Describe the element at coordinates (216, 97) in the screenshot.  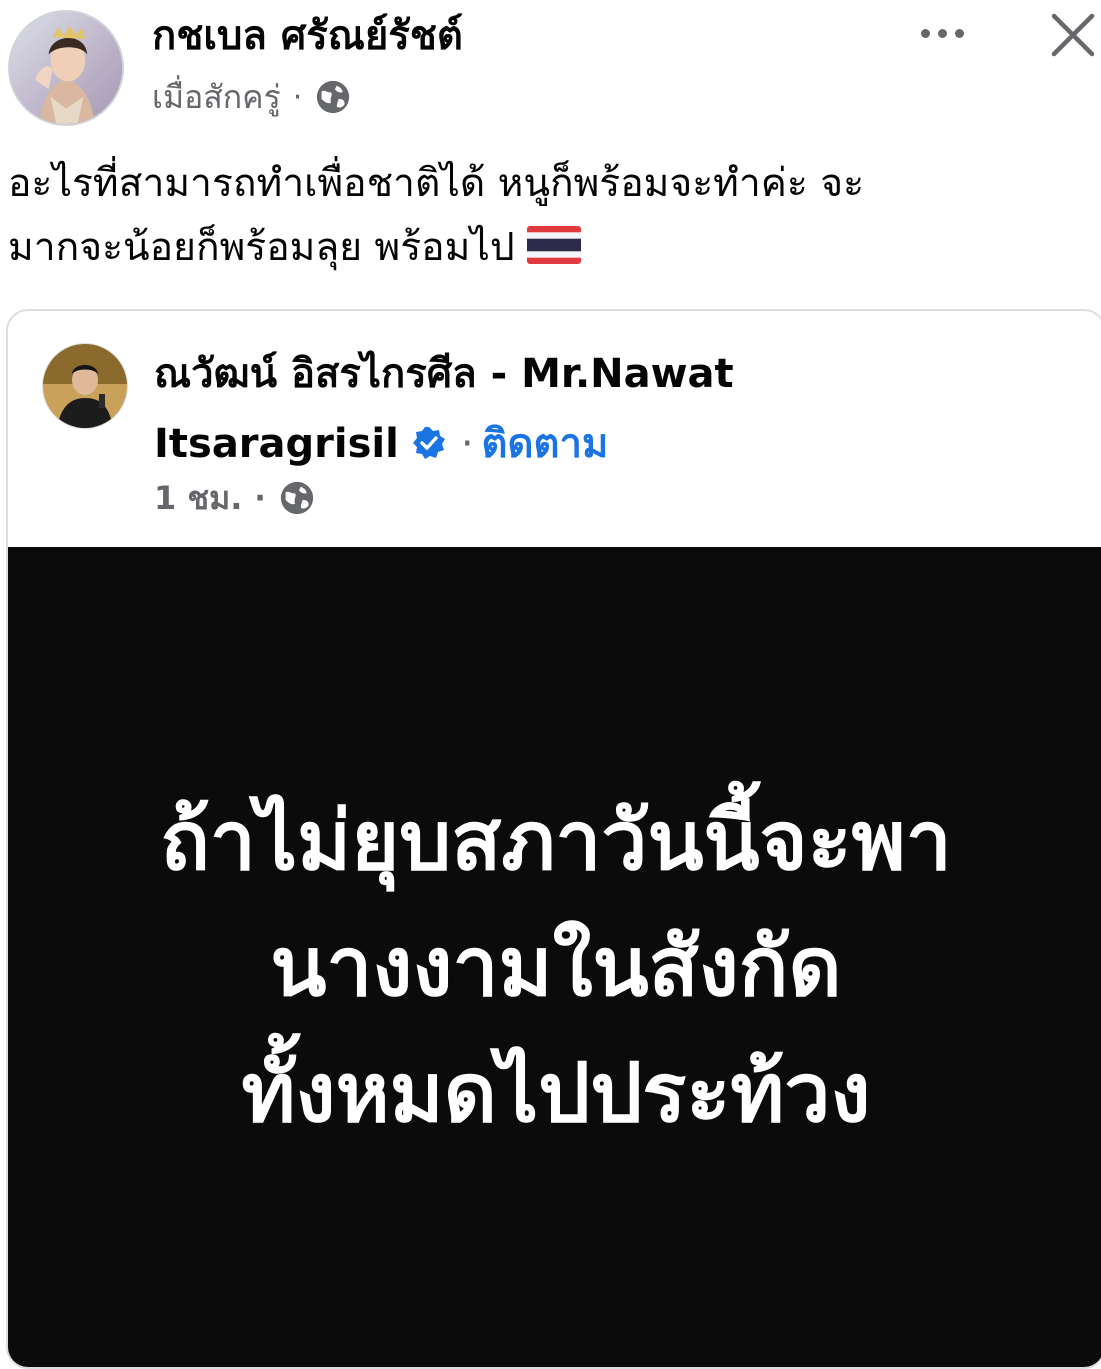
I see `post-timestamp: เมื่อสักครู่` at that location.